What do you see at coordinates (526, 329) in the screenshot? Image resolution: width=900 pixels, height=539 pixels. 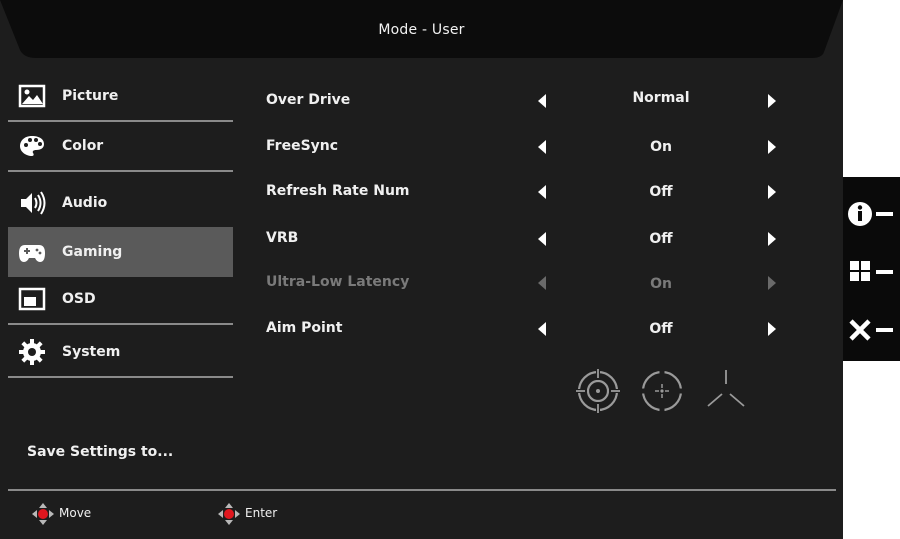 I see `option-row-aim-point: Aim Point Off` at bounding box center [526, 329].